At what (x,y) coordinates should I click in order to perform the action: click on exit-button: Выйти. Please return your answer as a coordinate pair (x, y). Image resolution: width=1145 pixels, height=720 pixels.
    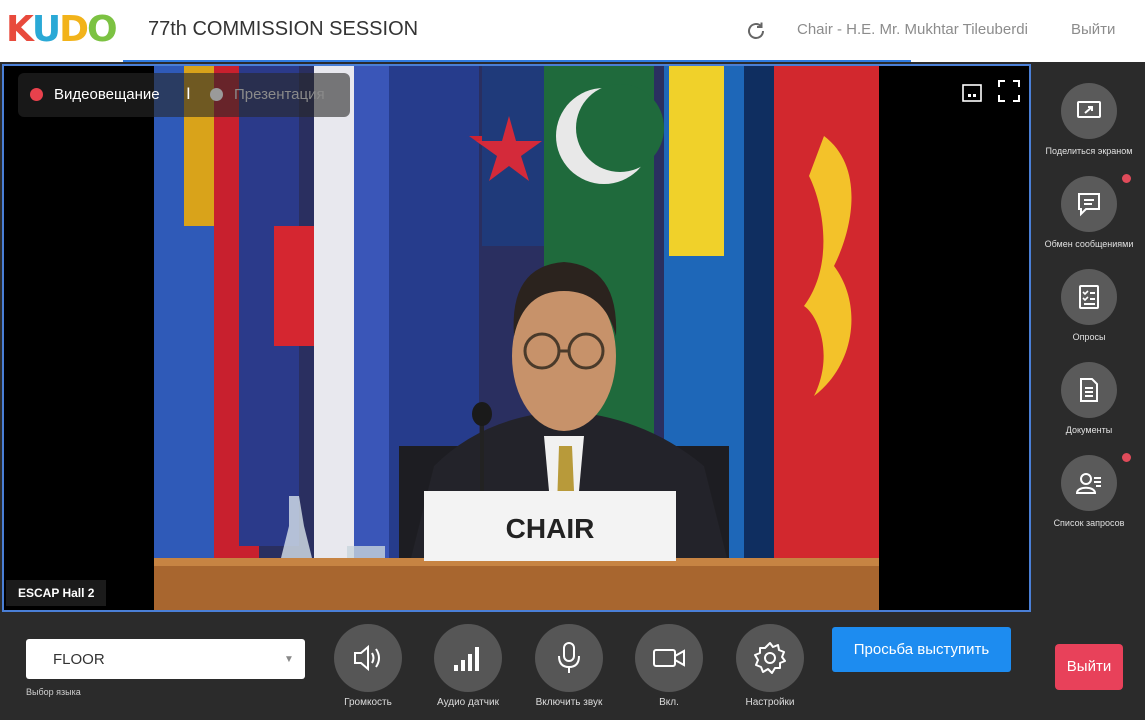
    Looking at the image, I should click on (1089, 667).